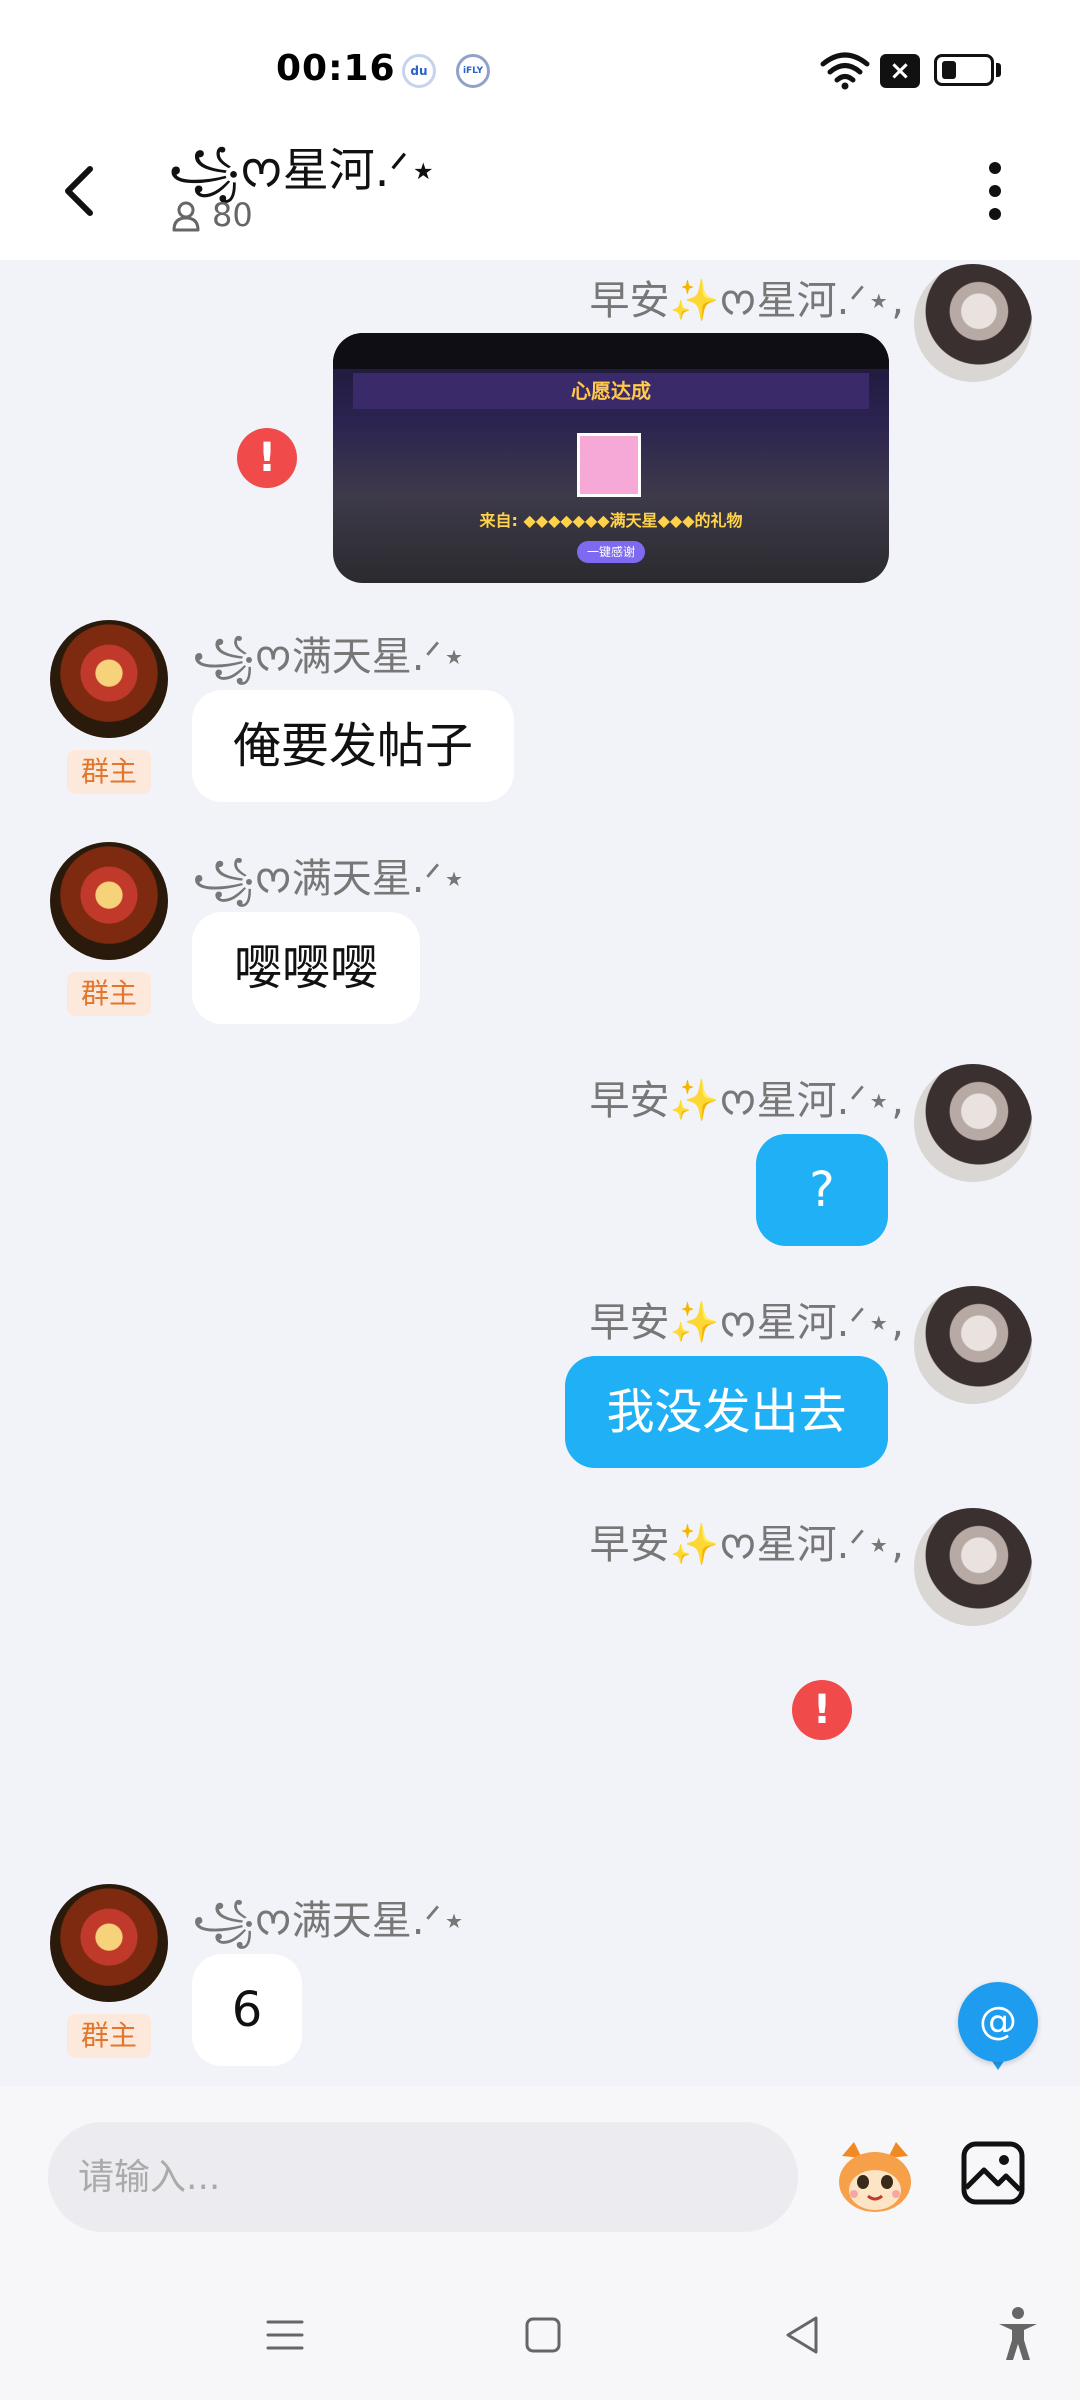 The image size is (1080, 2400). I want to click on back-arrow-icon, so click(81, 190).